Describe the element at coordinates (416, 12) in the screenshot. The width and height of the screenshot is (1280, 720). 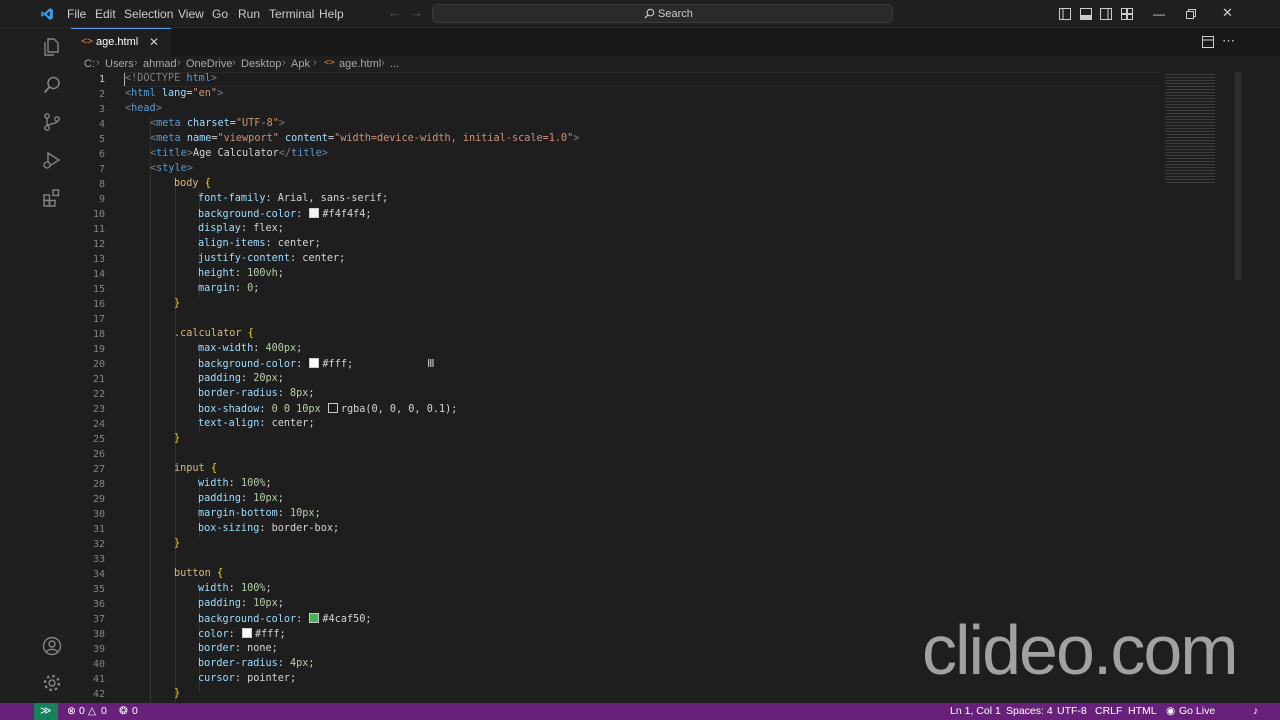
I see `nav-forward-icon: →` at that location.